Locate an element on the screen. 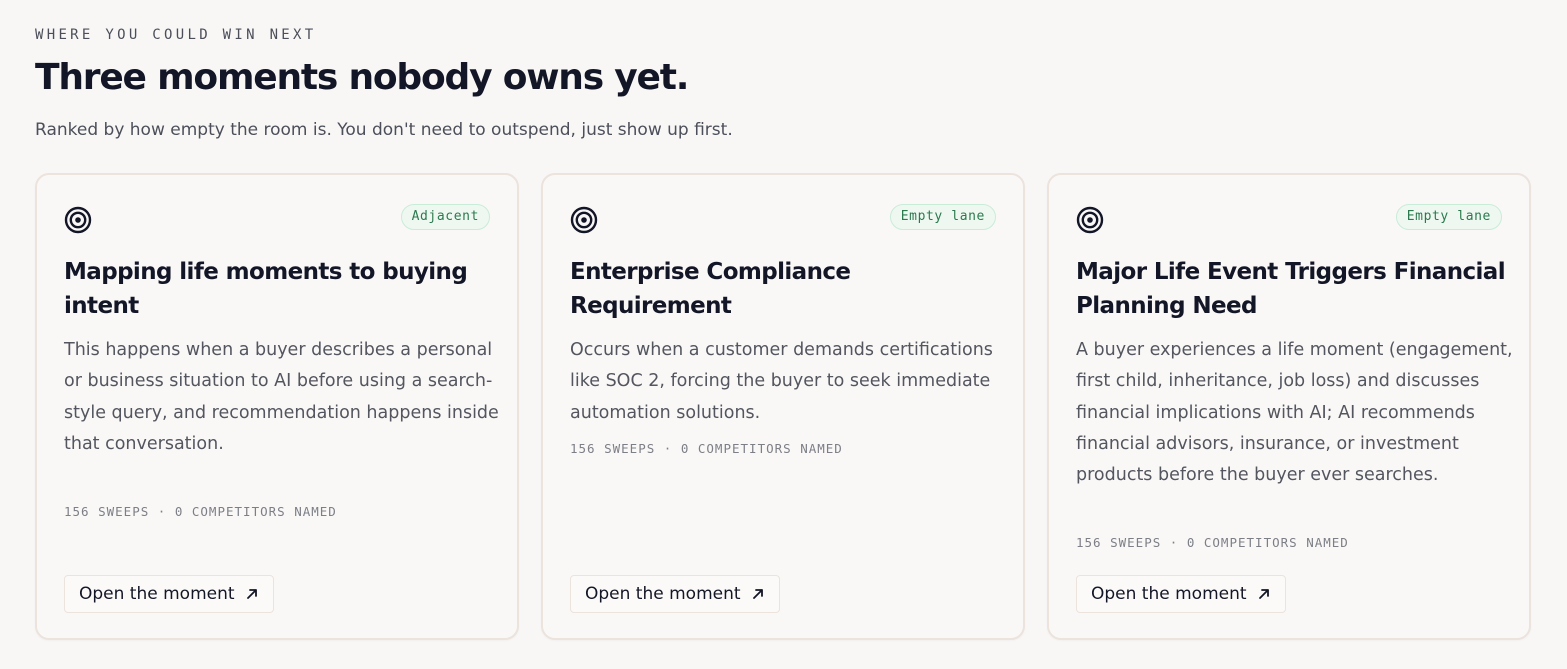 The height and width of the screenshot is (669, 1567). status-badge: Adjacent is located at coordinates (445, 217).